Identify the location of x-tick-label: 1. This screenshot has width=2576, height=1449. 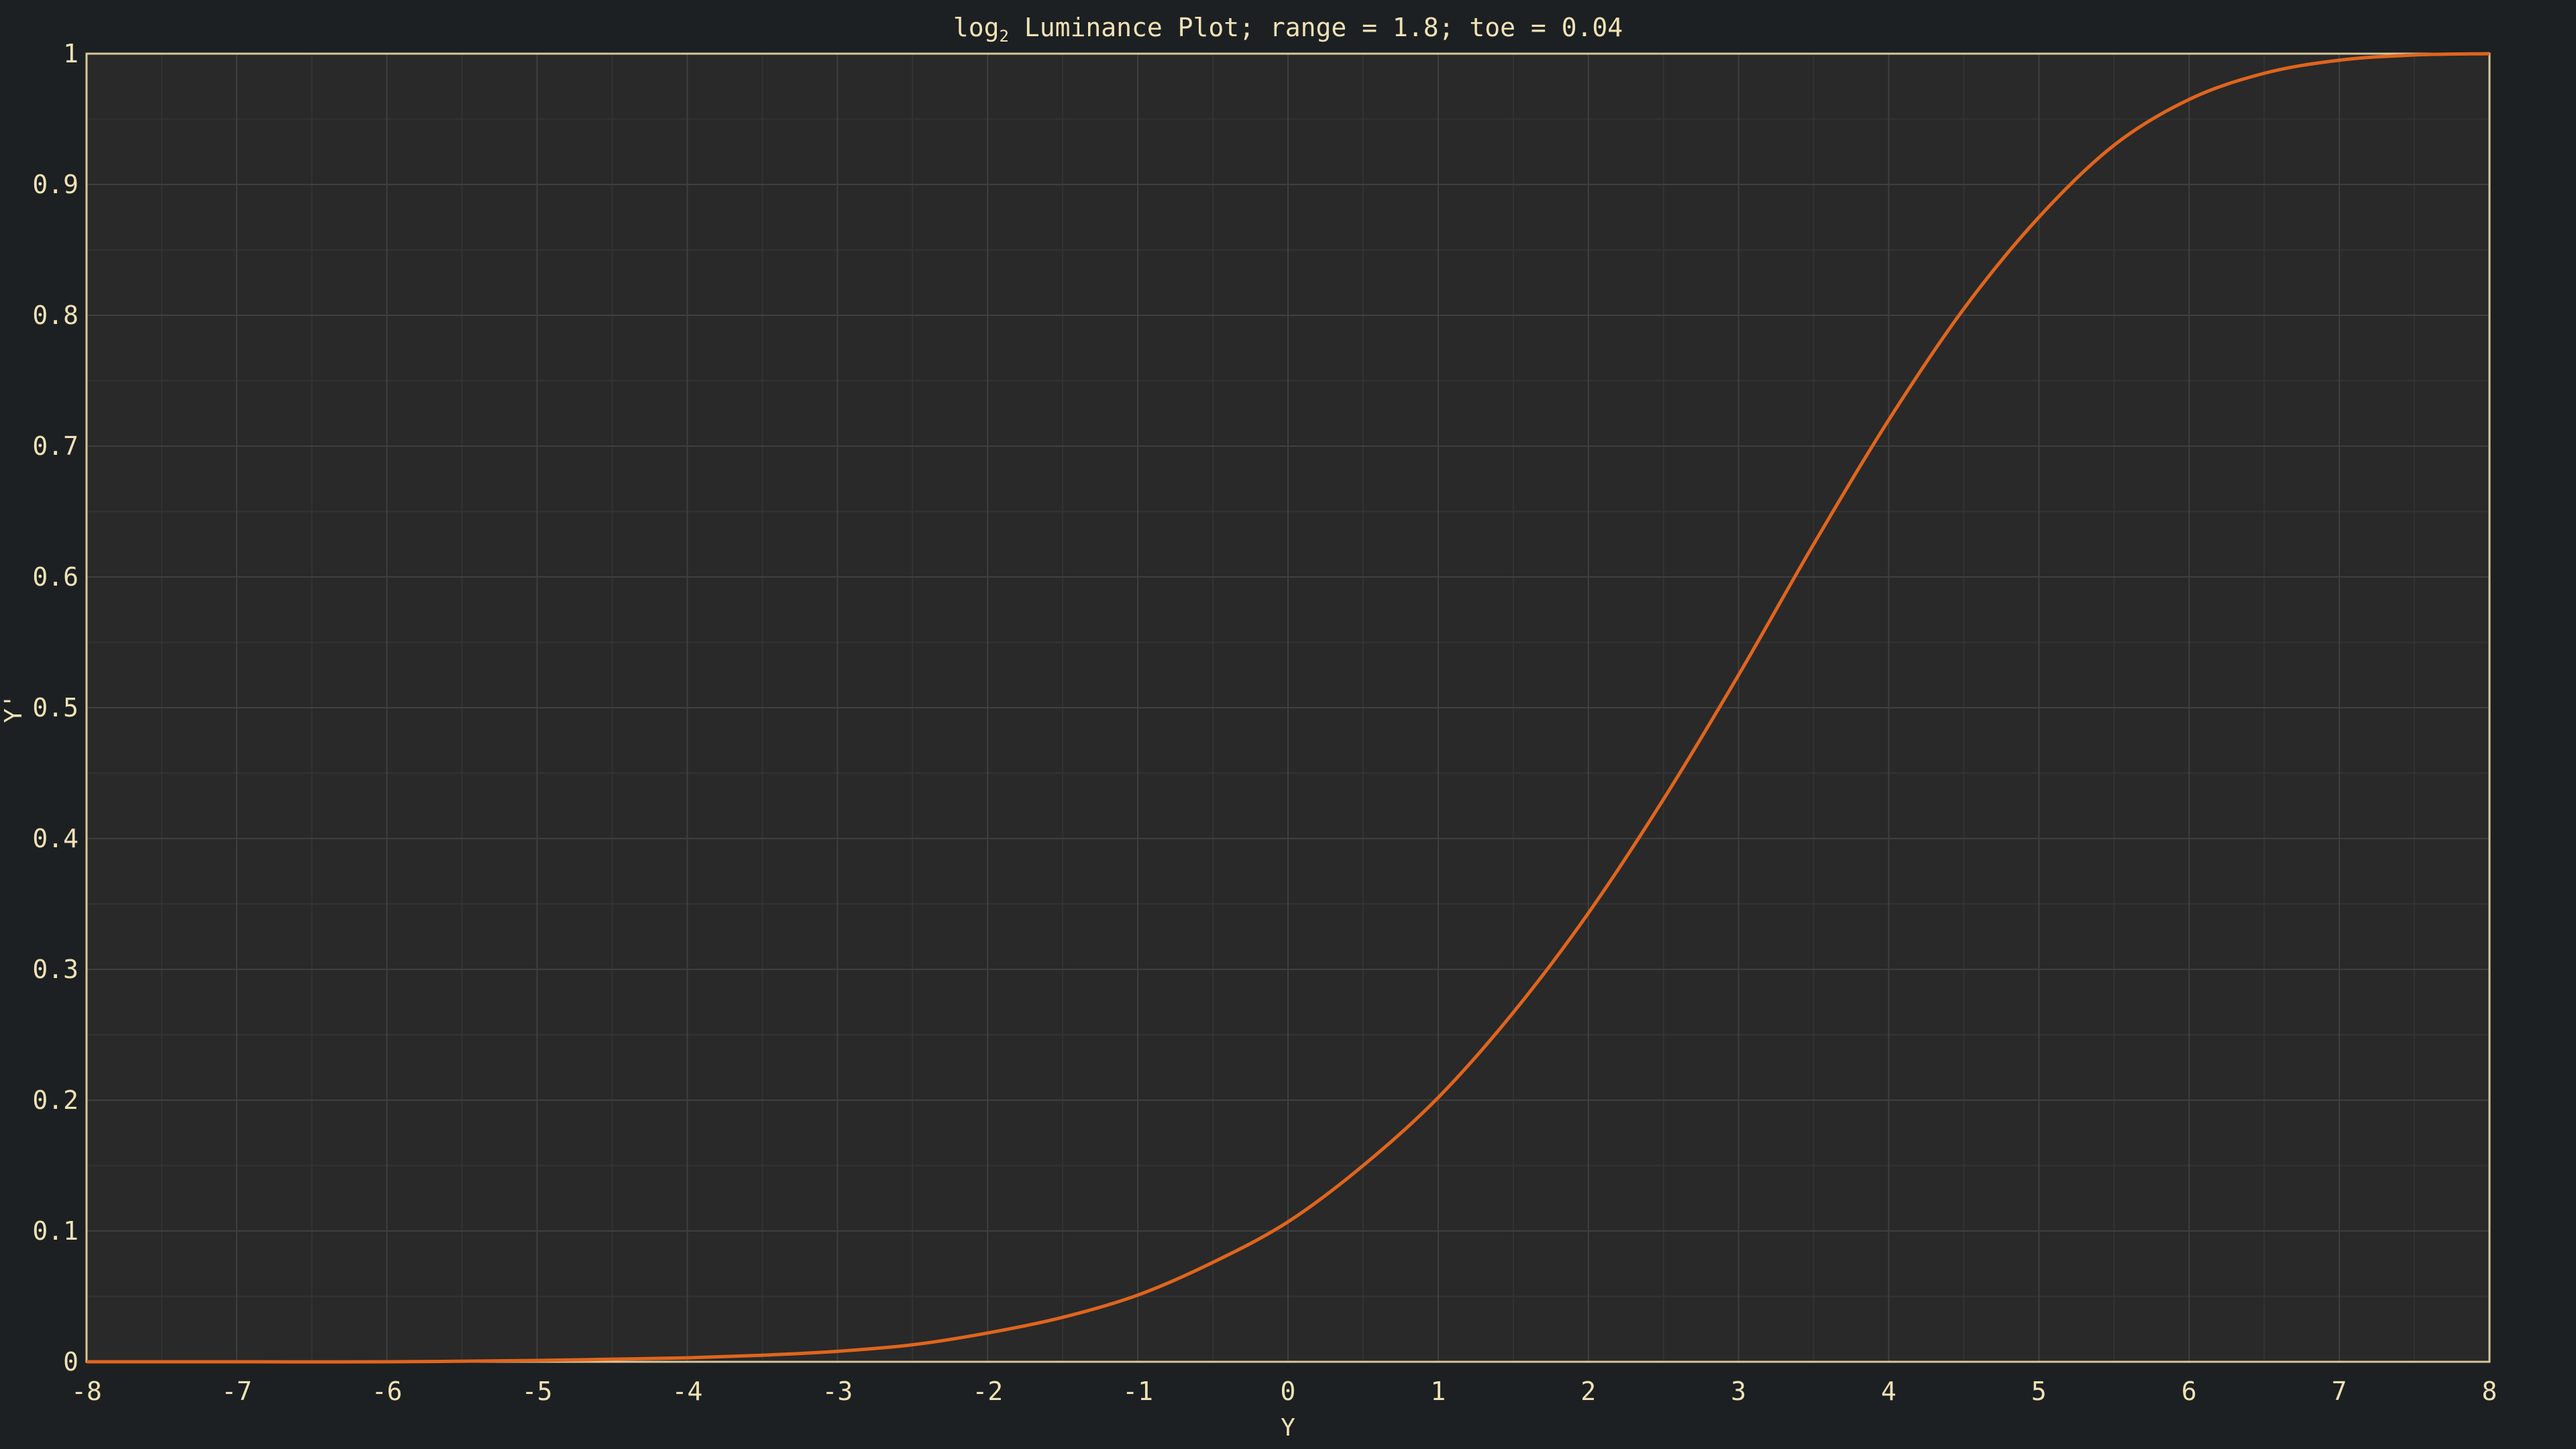
(1438, 1391).